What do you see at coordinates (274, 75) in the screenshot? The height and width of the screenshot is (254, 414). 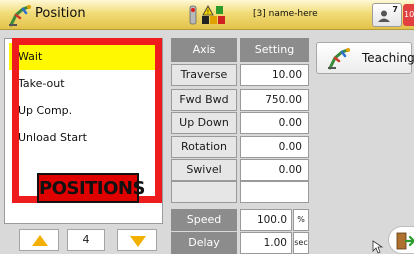 I see `axis-value-field: 10.00` at bounding box center [274, 75].